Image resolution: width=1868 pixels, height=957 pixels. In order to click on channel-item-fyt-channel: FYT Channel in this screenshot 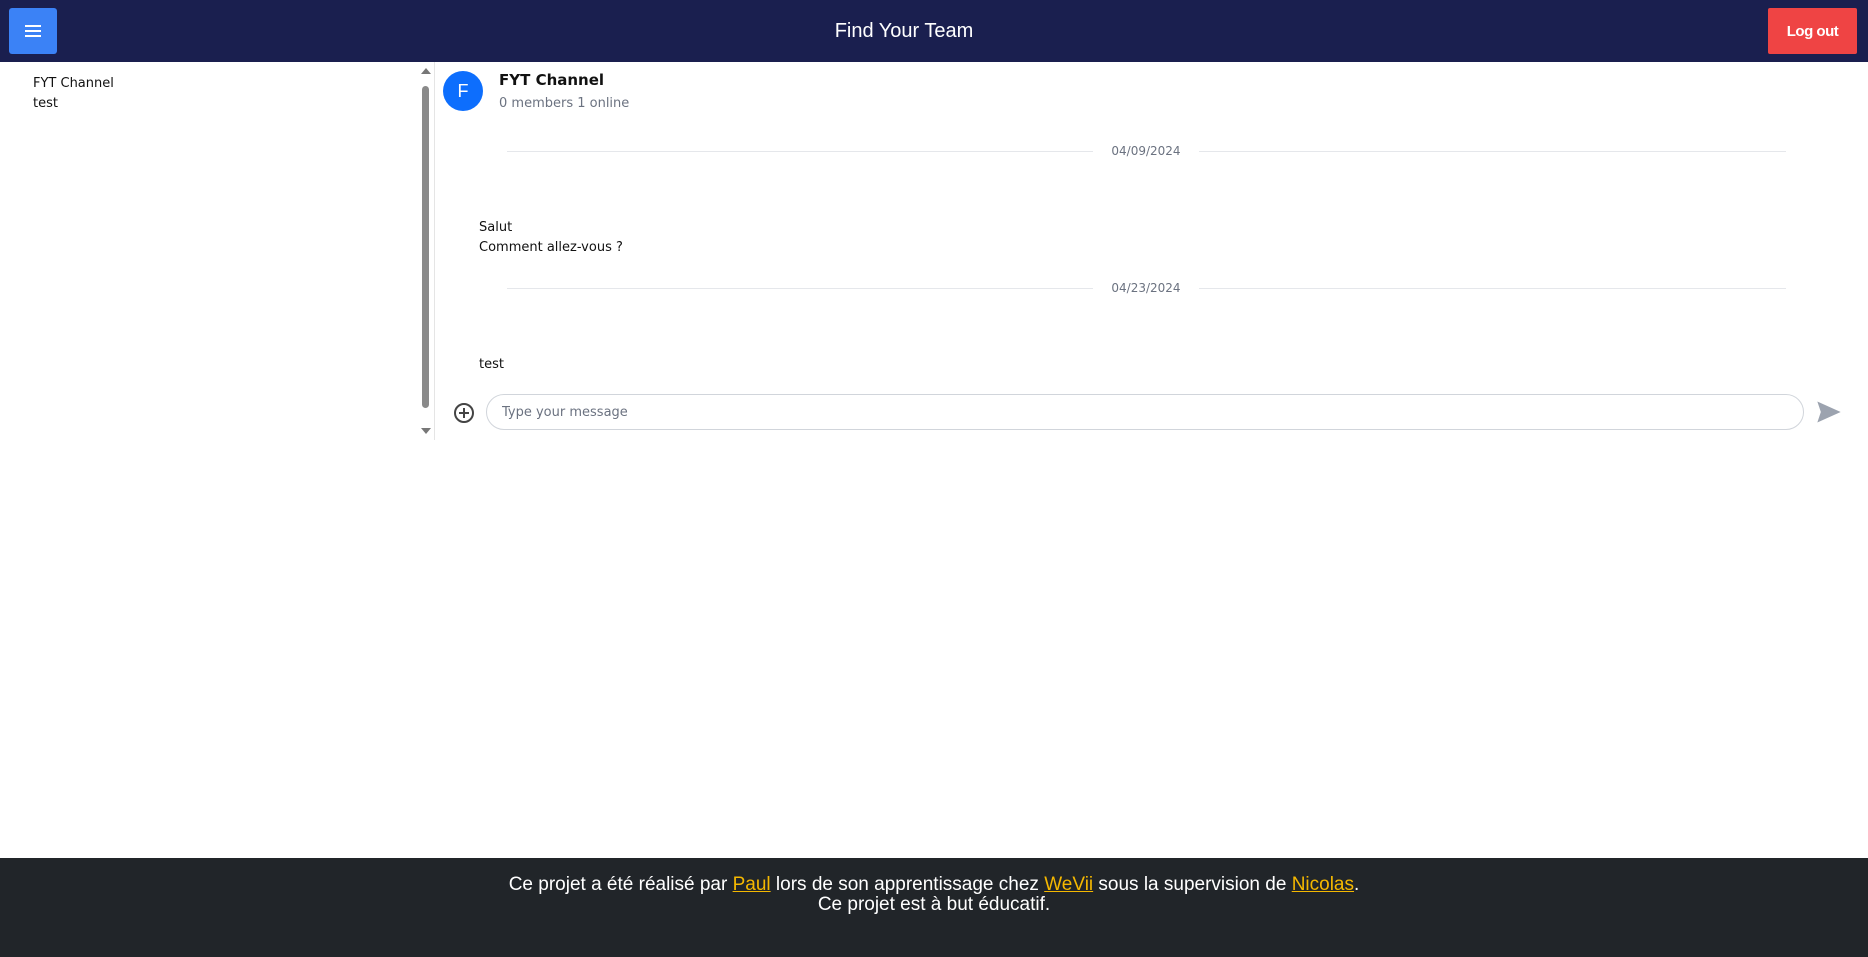, I will do `click(73, 84)`.